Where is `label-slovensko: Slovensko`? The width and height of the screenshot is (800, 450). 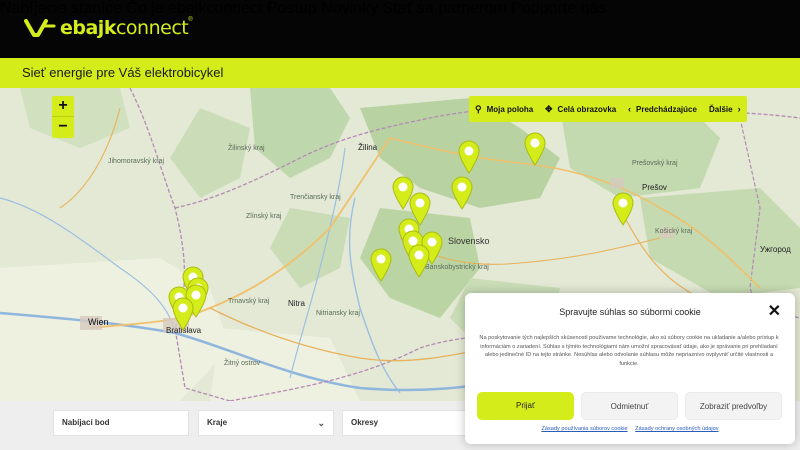 label-slovensko: Slovensko is located at coordinates (469, 241).